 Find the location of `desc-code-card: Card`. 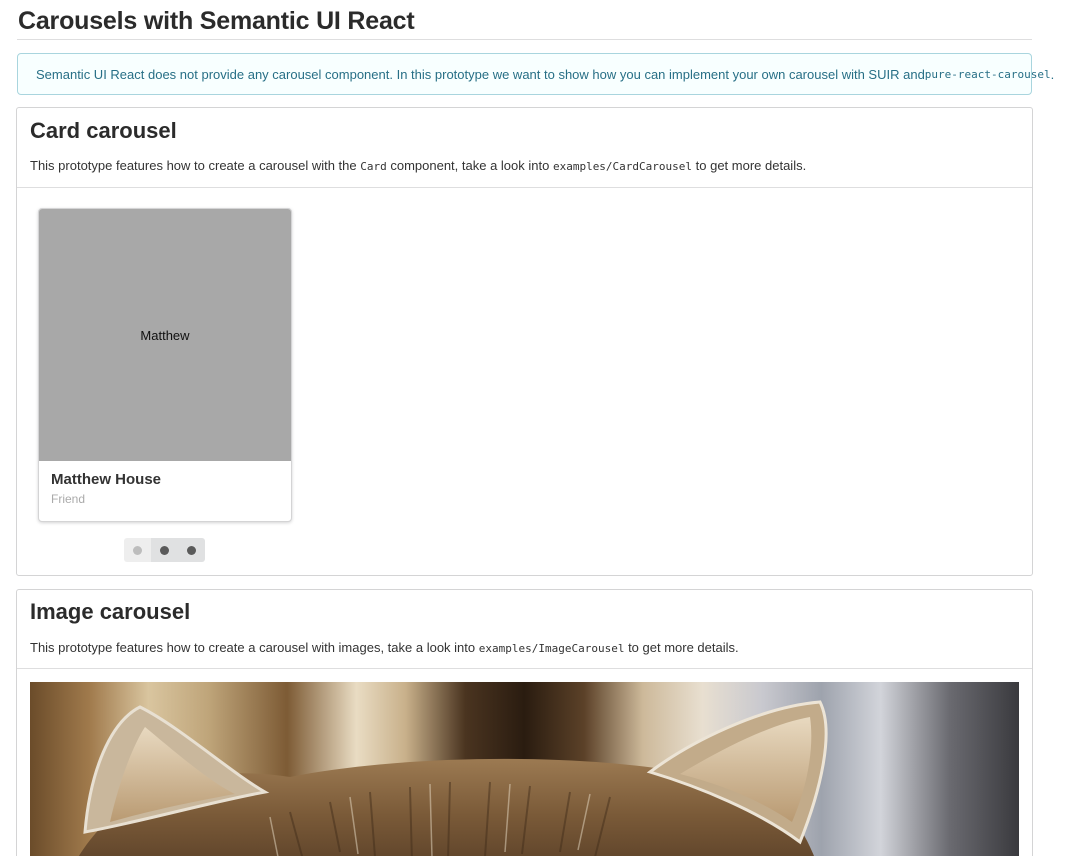

desc-code-card: Card is located at coordinates (373, 166).